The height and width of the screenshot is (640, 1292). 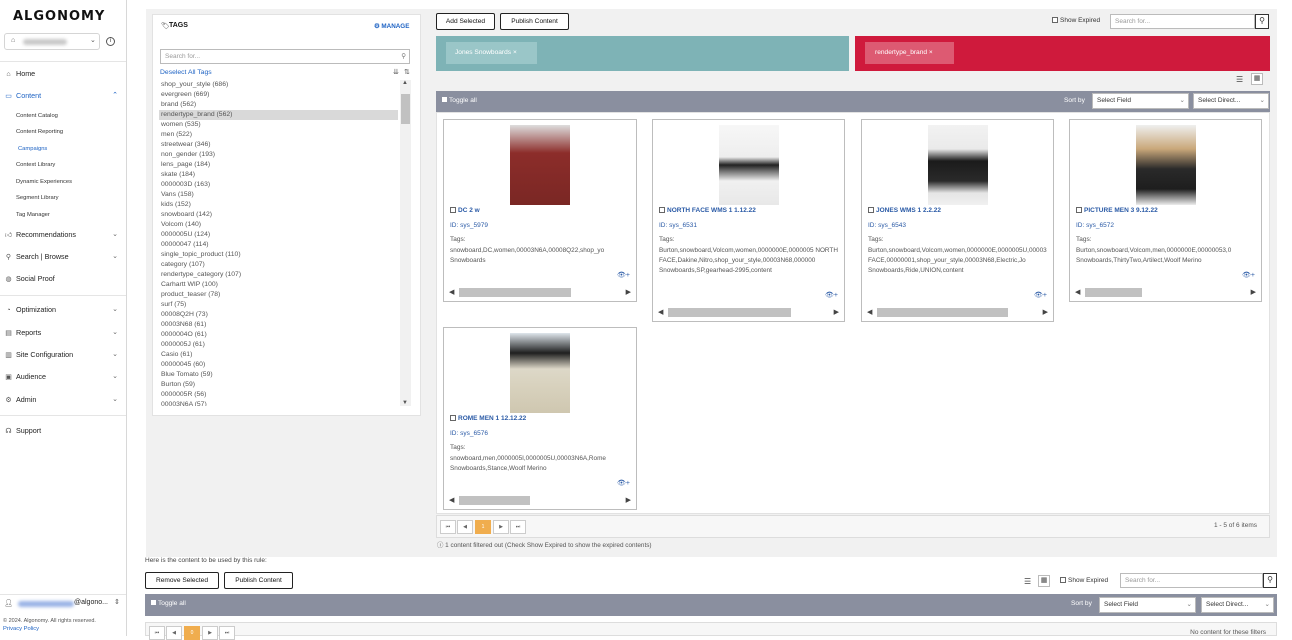 I want to click on nav-reports: ▤ Reports ⌄, so click(x=63, y=333).